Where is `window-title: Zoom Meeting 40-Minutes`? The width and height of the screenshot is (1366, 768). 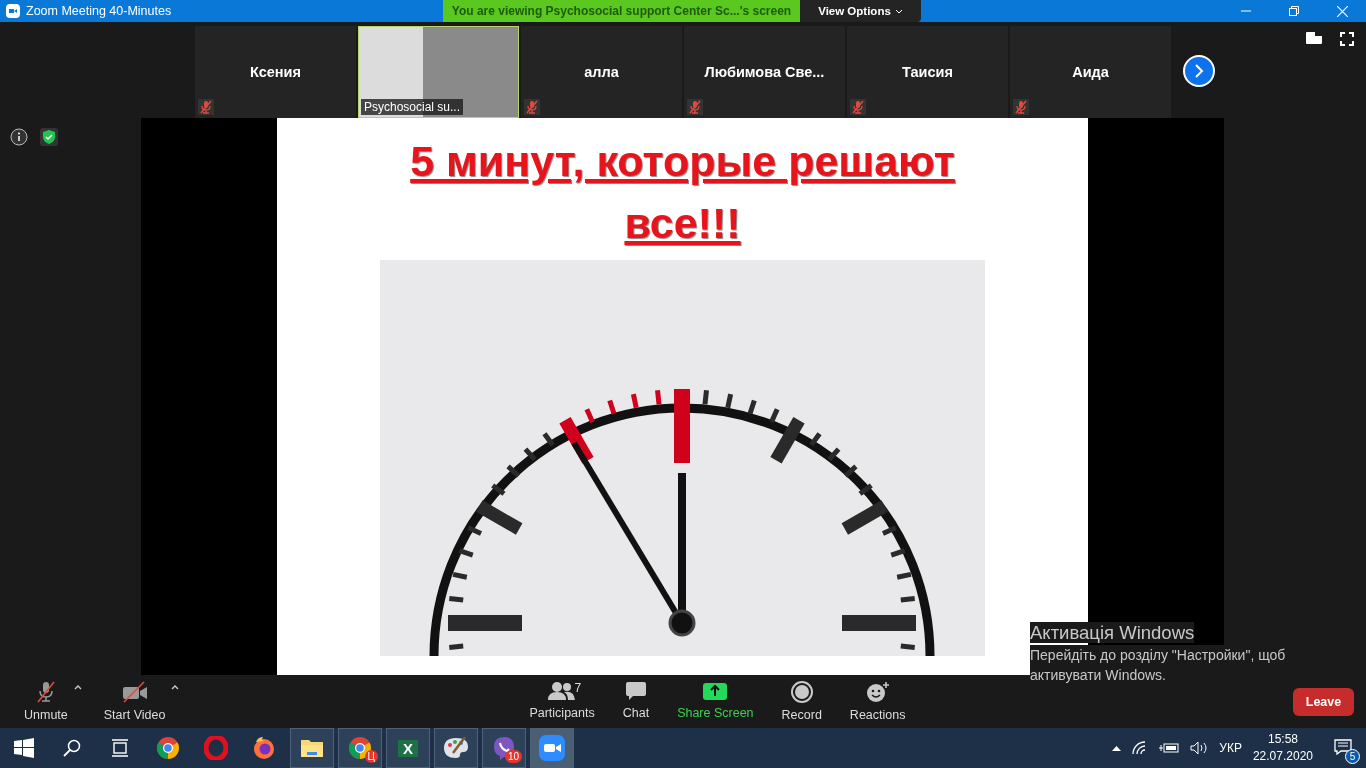 window-title: Zoom Meeting 40-Minutes is located at coordinates (99, 11).